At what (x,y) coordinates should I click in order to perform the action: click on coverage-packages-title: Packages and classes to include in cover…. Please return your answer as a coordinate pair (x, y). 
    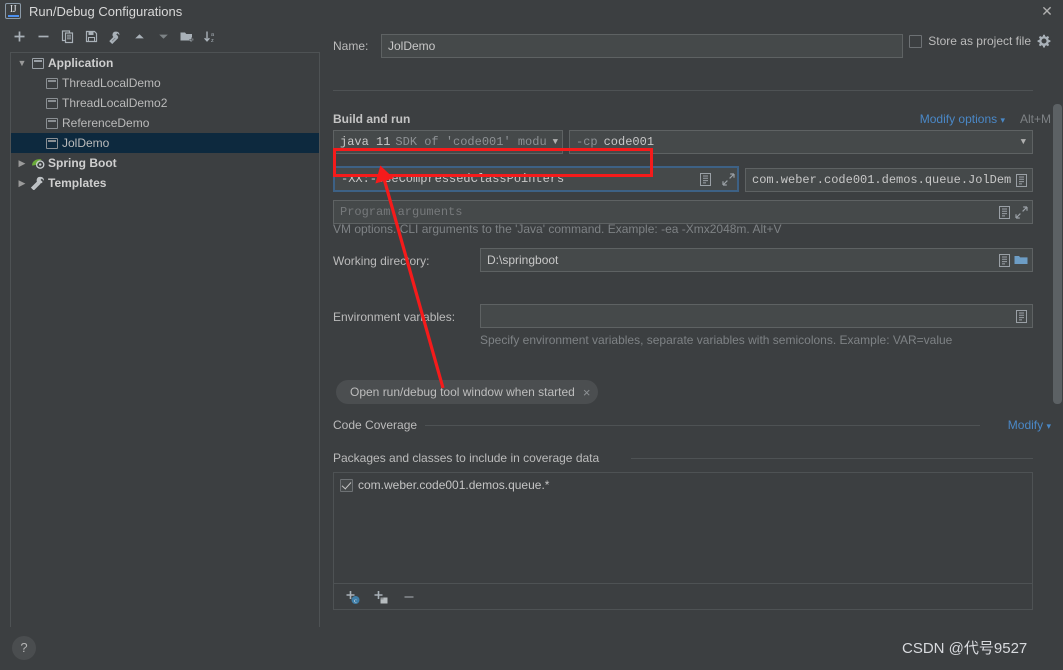
    Looking at the image, I should click on (466, 458).